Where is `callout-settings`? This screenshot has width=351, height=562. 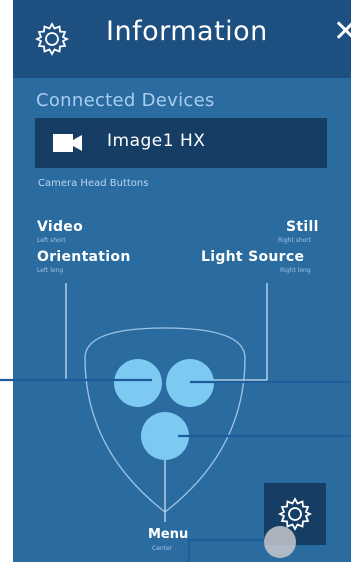
callout-settings is located at coordinates (228, 550).